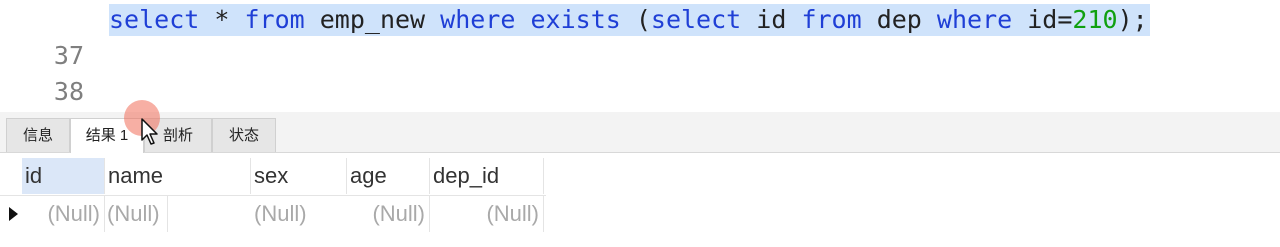 Image resolution: width=1280 pixels, height=247 pixels. I want to click on column-header-age: age, so click(388, 176).